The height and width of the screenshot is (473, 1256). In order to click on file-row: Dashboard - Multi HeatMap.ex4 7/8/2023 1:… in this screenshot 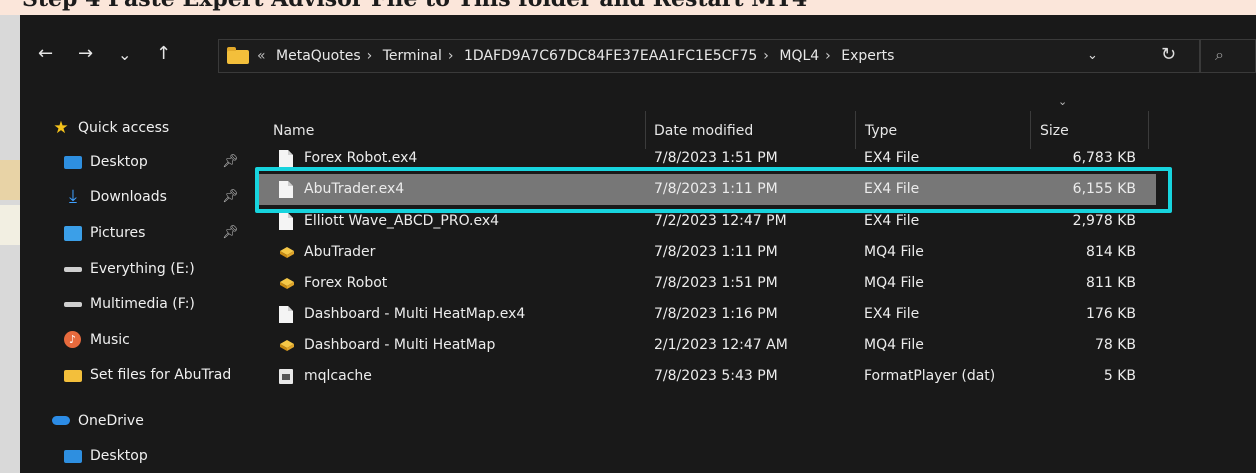, I will do `click(706, 314)`.